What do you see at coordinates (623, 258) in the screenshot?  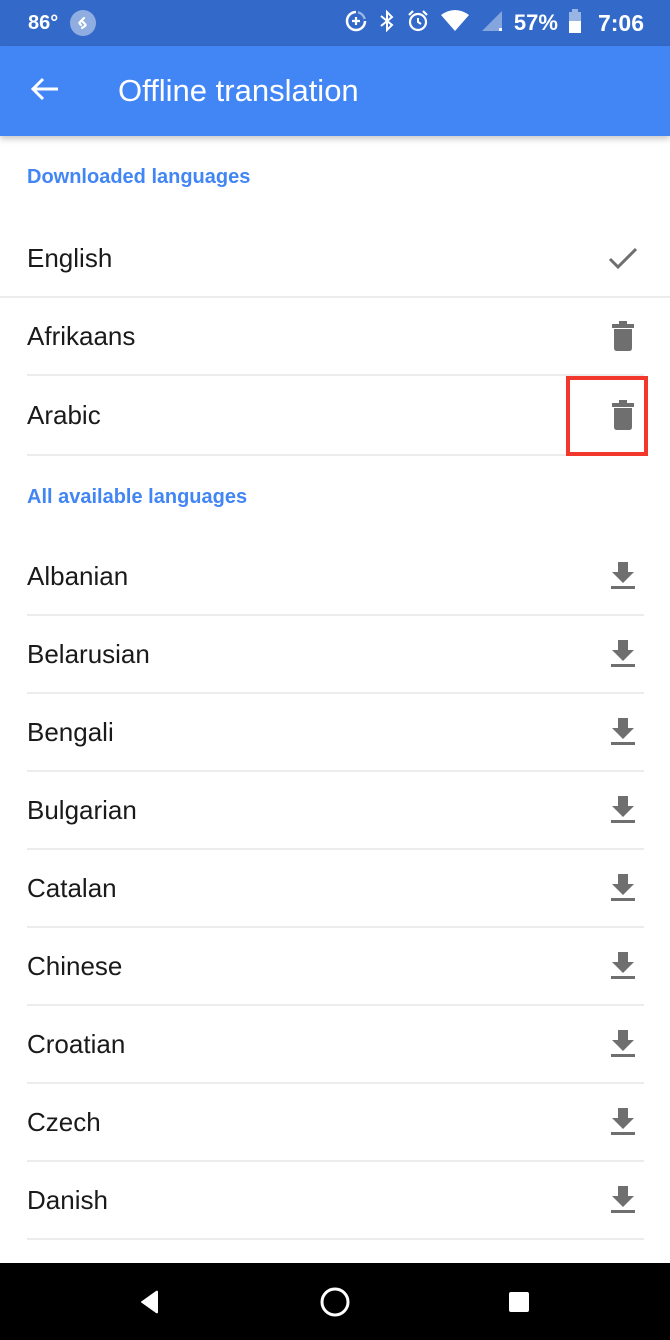 I see `check-icon` at bounding box center [623, 258].